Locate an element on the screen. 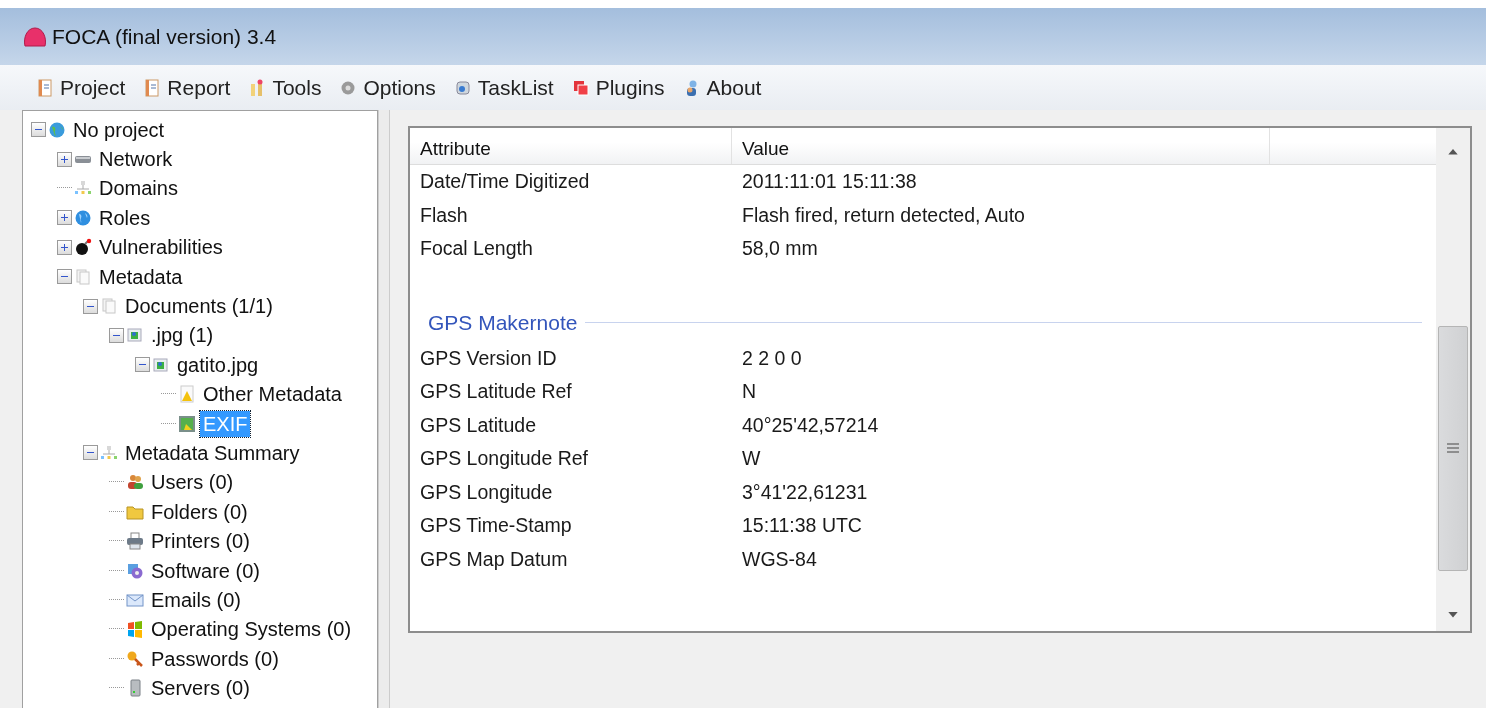 This screenshot has width=1486, height=708. menu-item: Plugins is located at coordinates (618, 87).